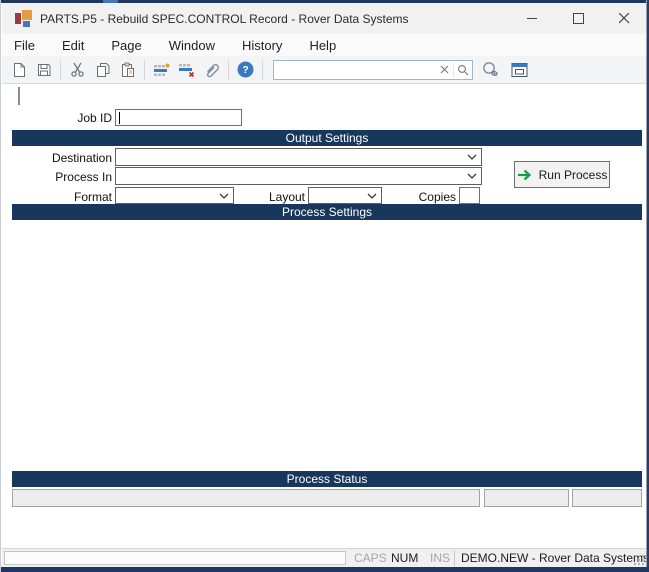 The image size is (649, 572). I want to click on run-process-button: Run Process, so click(562, 174).